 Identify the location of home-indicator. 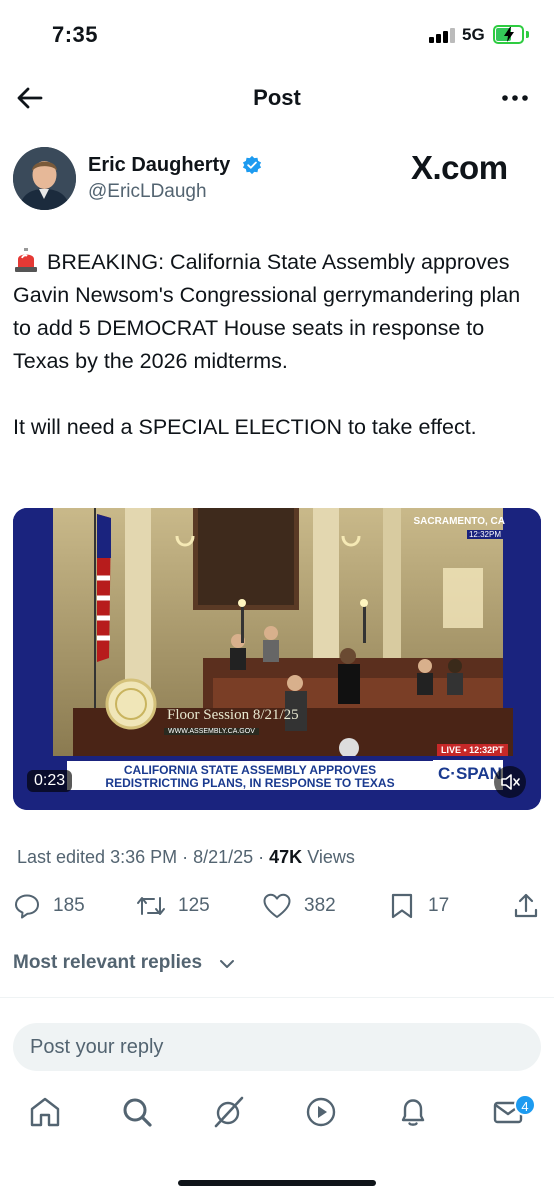
(277, 1183).